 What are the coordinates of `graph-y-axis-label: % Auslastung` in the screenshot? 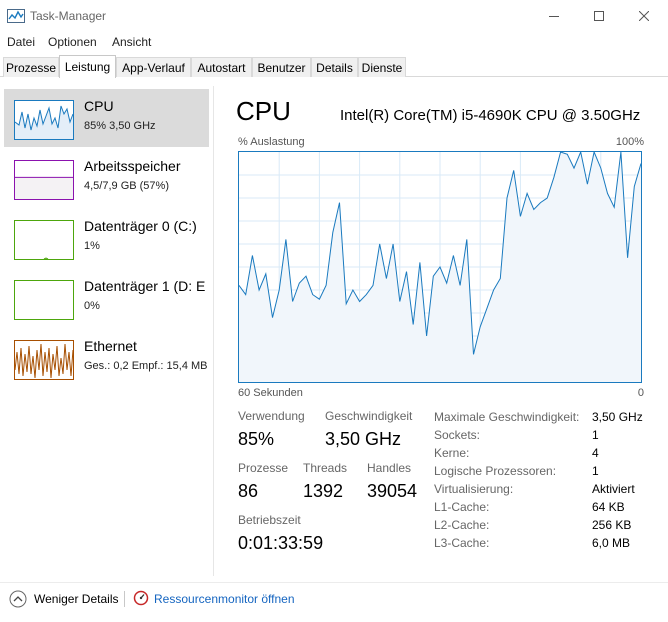 It's located at (271, 142).